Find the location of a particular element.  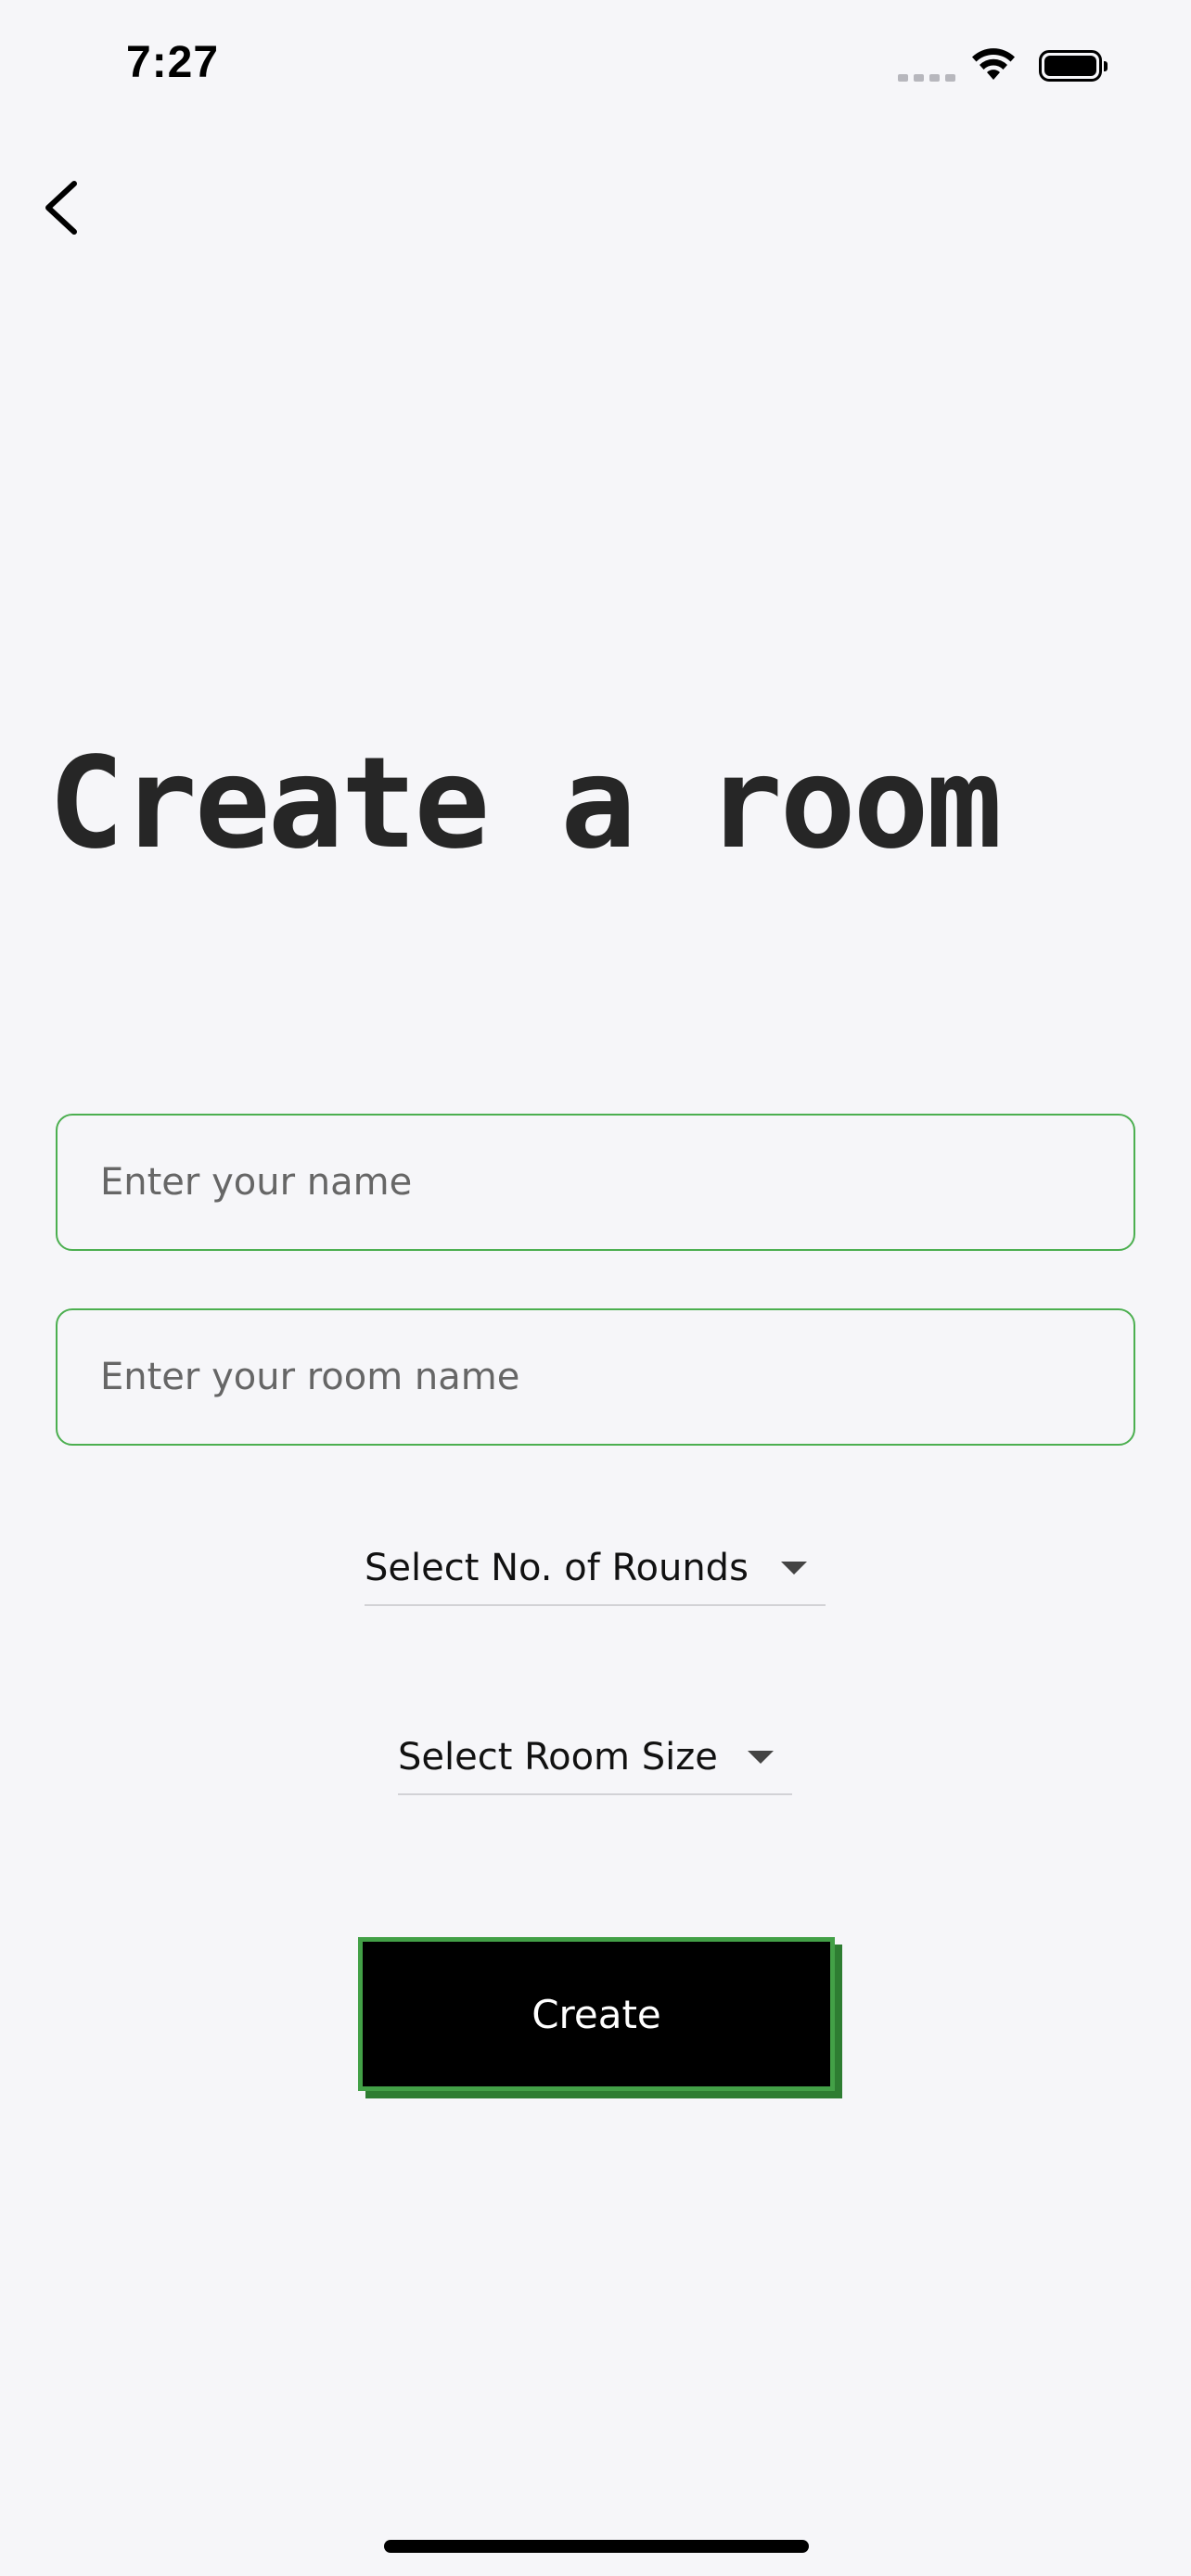

room-name-input is located at coordinates (595, 1377).